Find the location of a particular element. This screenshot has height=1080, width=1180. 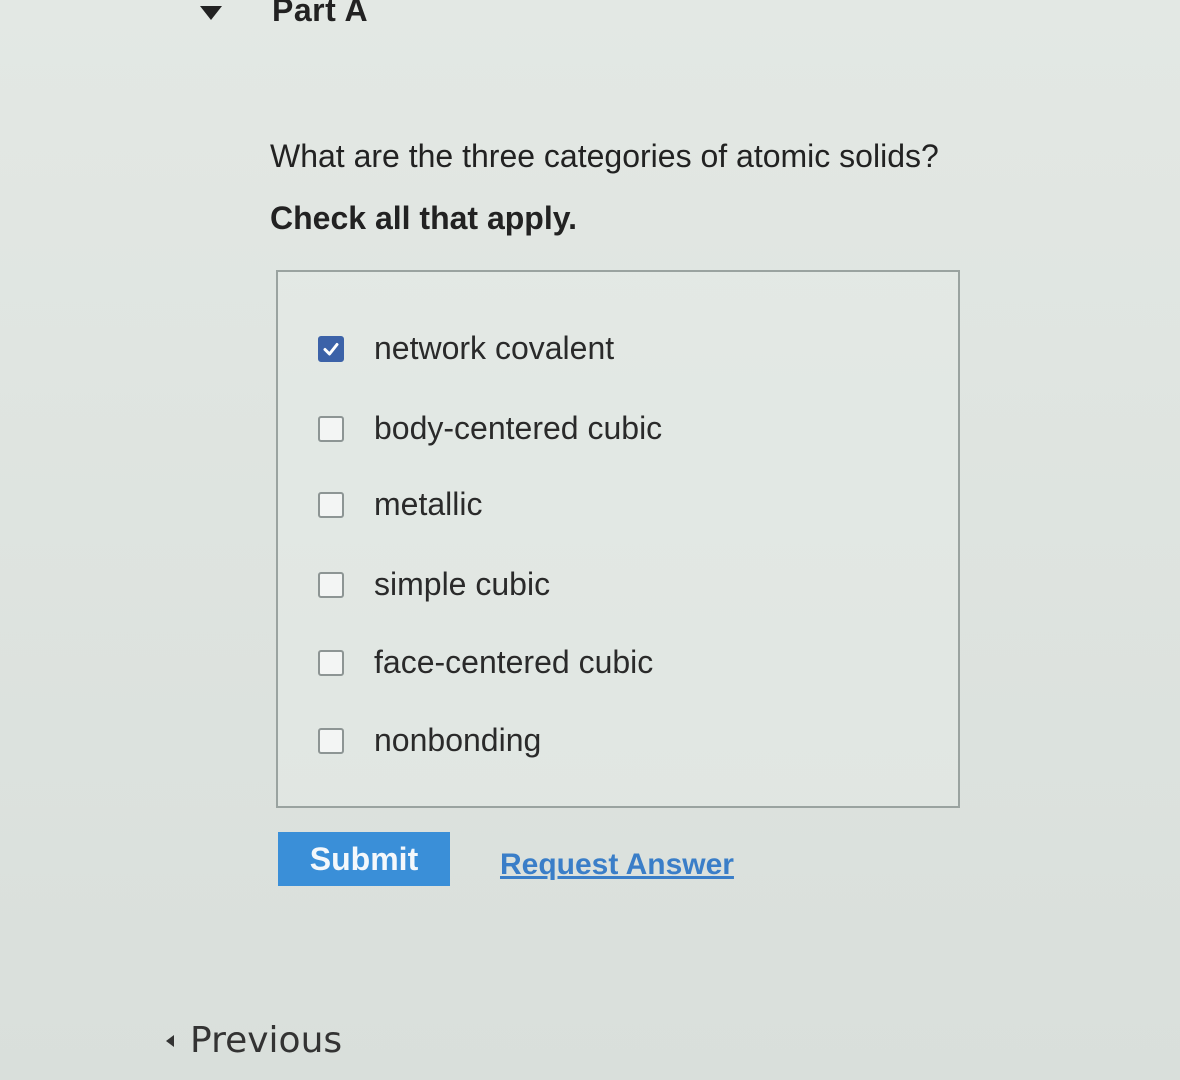

option-label: simple cubic is located at coordinates (462, 584).